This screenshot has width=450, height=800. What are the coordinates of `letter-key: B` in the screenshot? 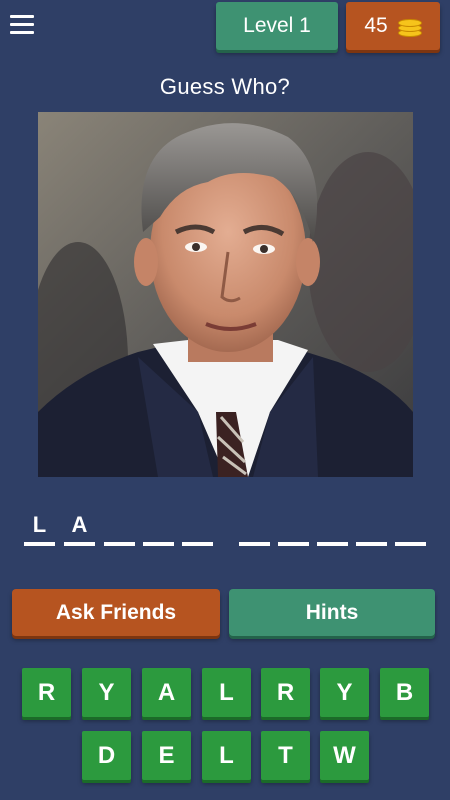 It's located at (404, 692).